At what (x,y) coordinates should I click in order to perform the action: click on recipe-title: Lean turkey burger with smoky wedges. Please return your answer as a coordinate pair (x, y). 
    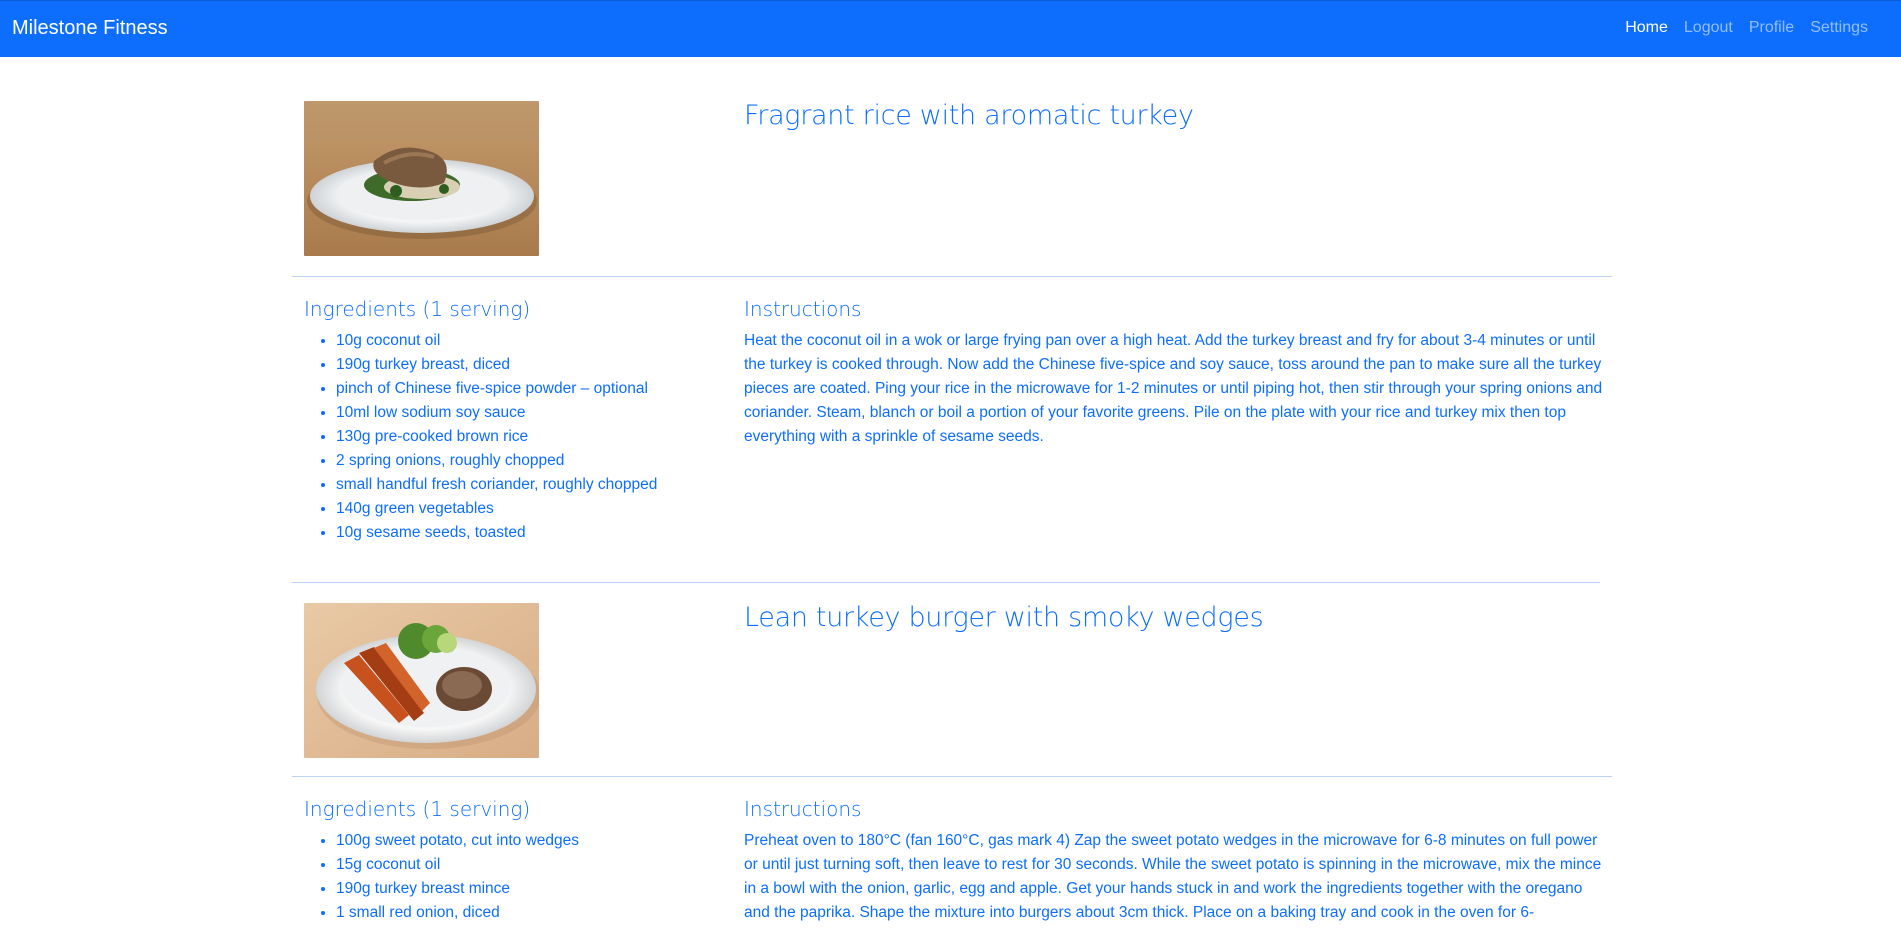
    Looking at the image, I should click on (1004, 617).